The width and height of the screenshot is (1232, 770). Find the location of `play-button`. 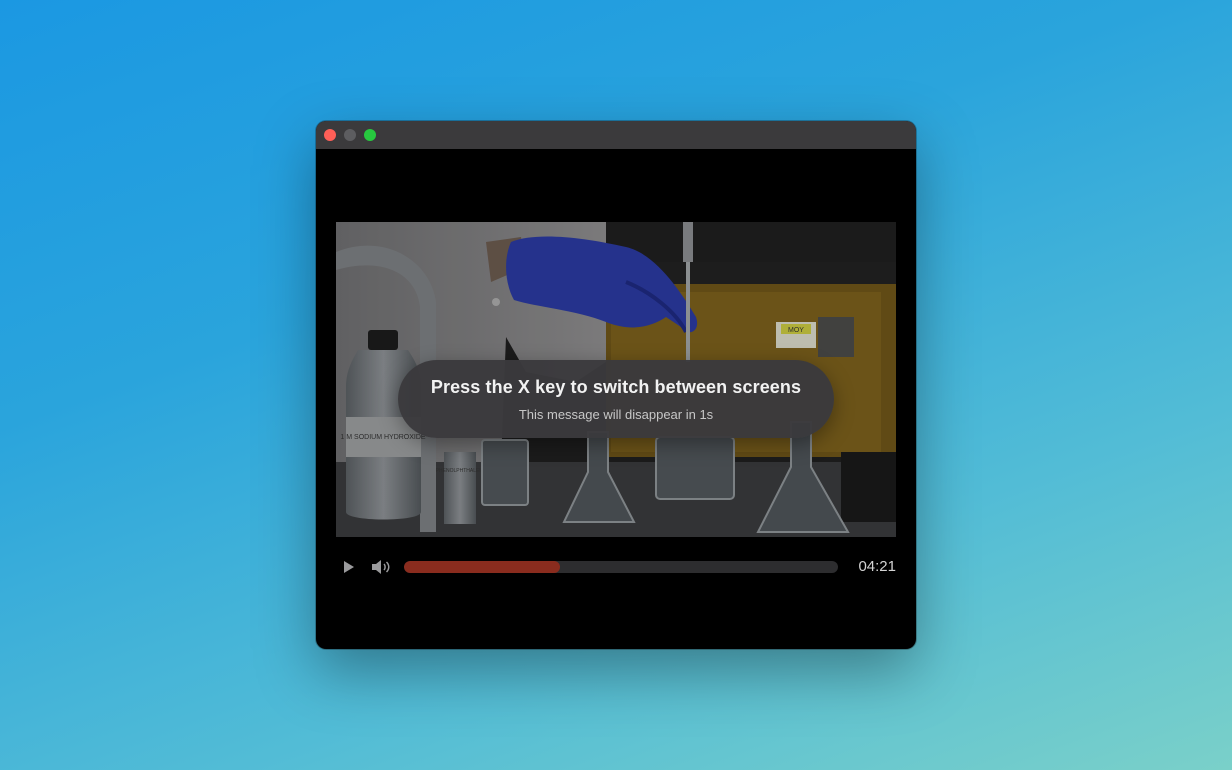

play-button is located at coordinates (349, 567).